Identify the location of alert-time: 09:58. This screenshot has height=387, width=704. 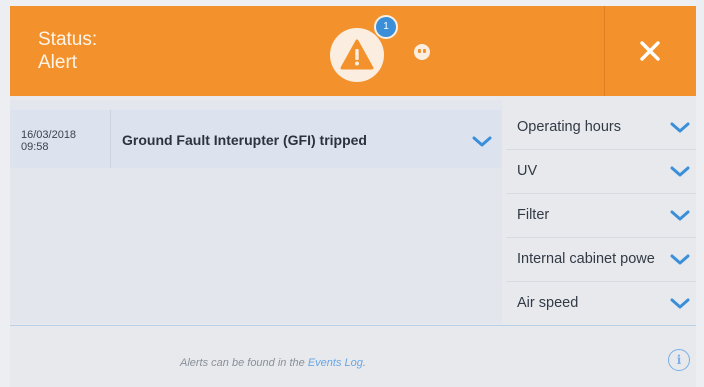
(35, 147).